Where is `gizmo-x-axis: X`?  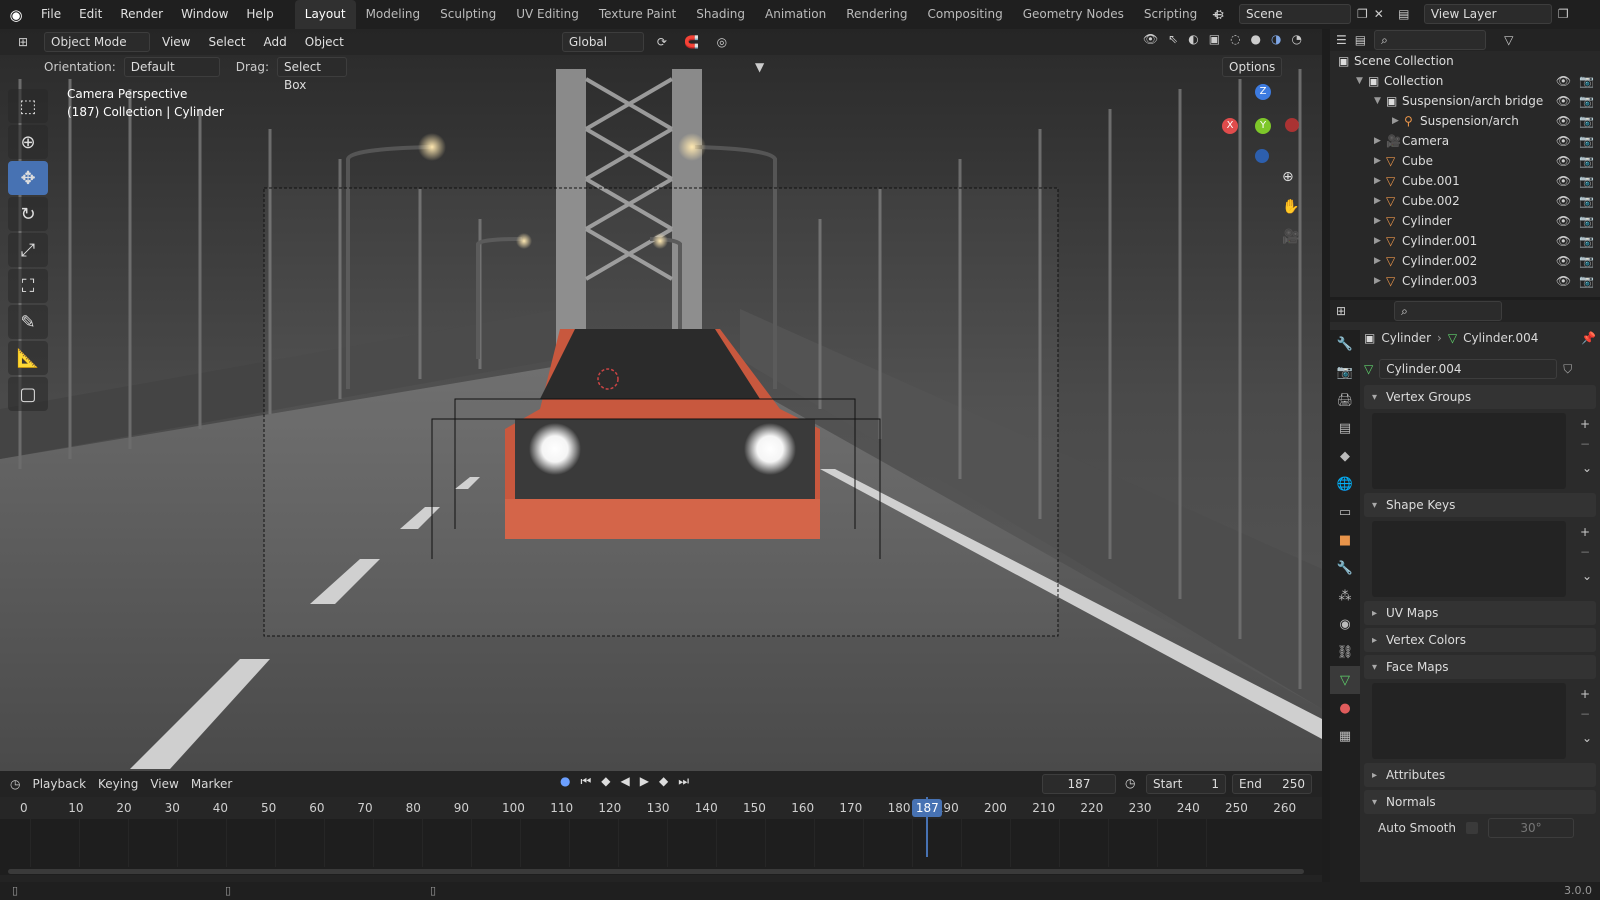
gizmo-x-axis: X is located at coordinates (1230, 126).